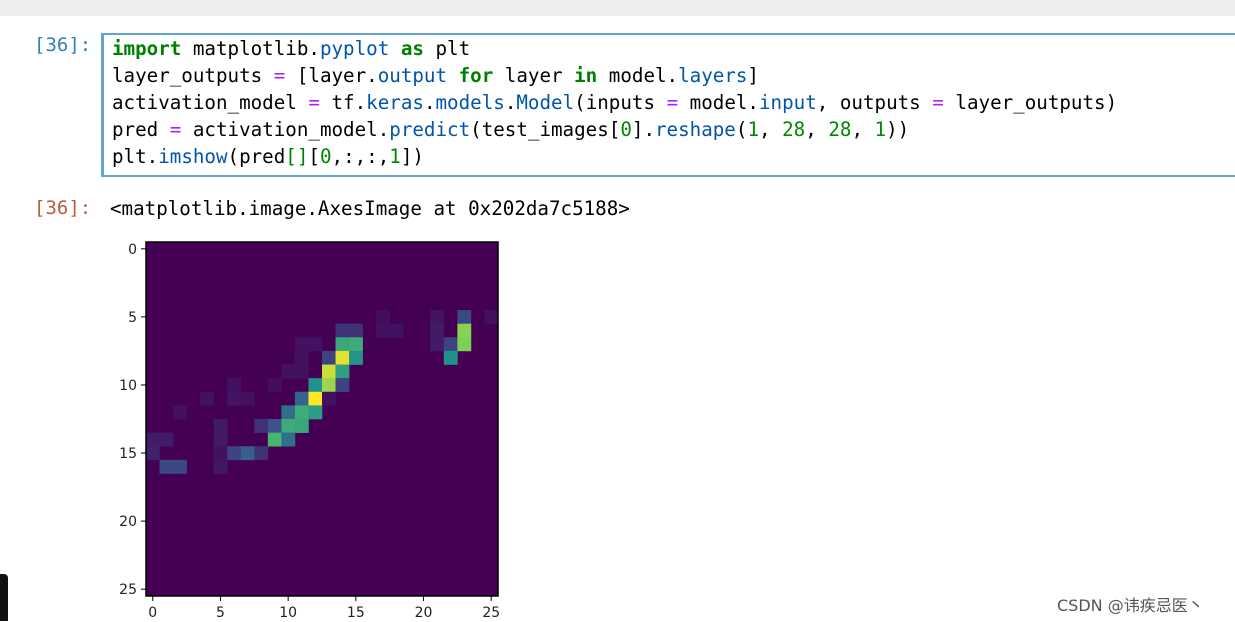  I want to click on code-token: 28, so click(794, 129).